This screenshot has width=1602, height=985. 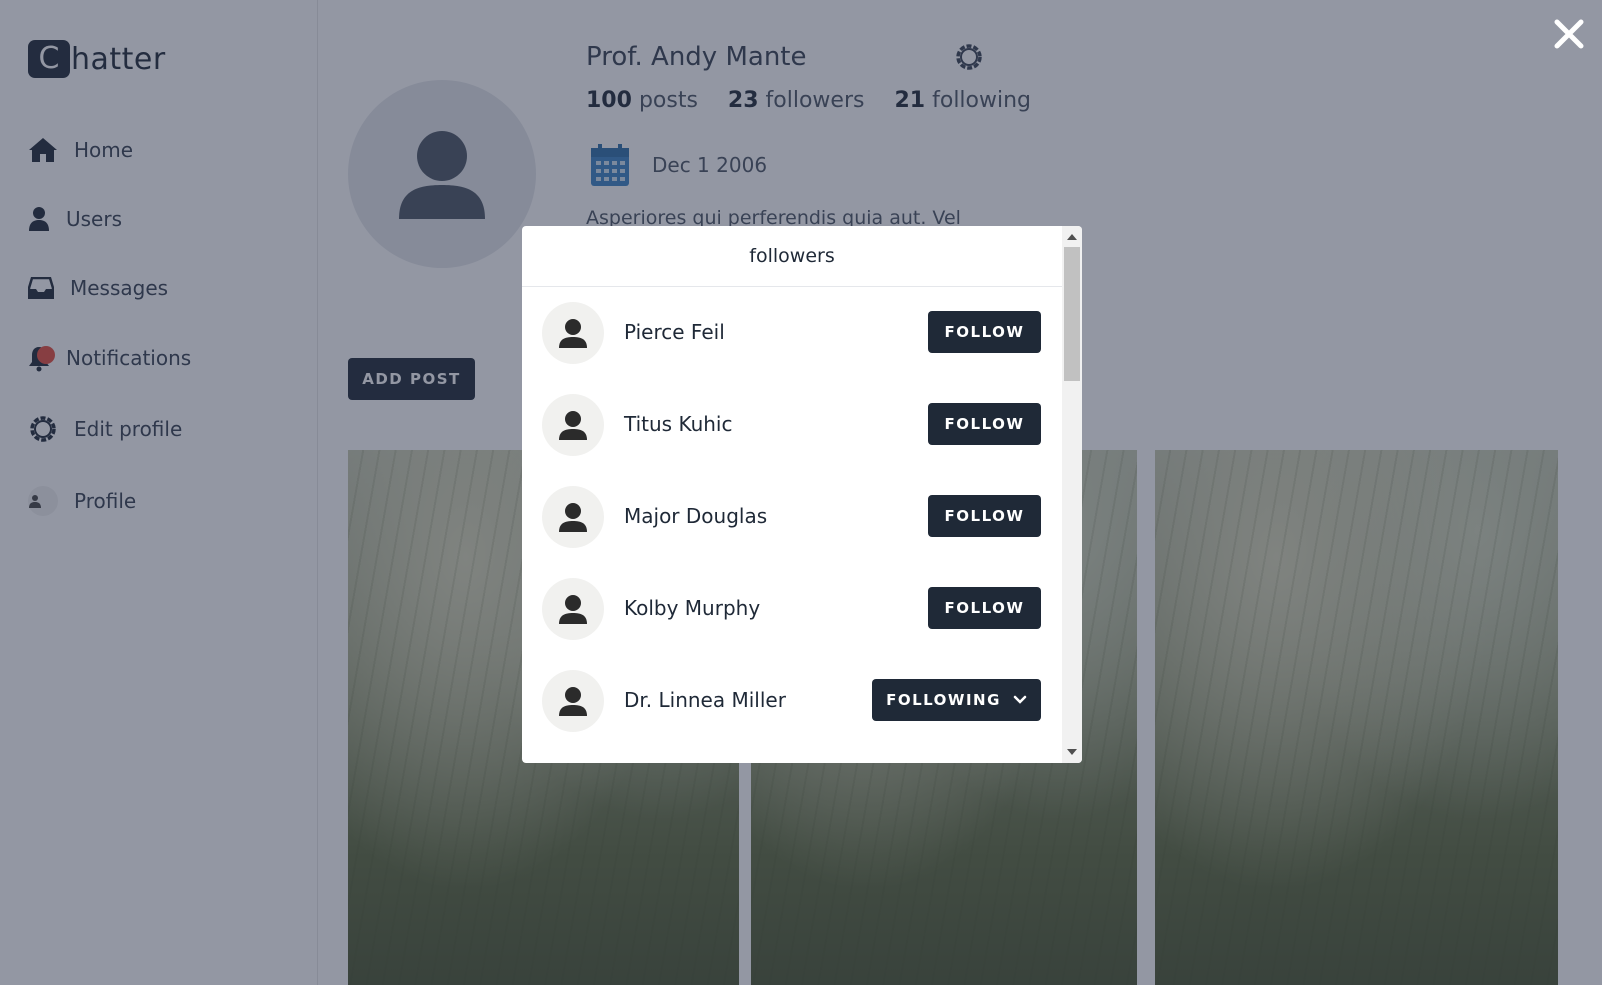 What do you see at coordinates (674, 332) in the screenshot?
I see `user-name: Pierce Feil` at bounding box center [674, 332].